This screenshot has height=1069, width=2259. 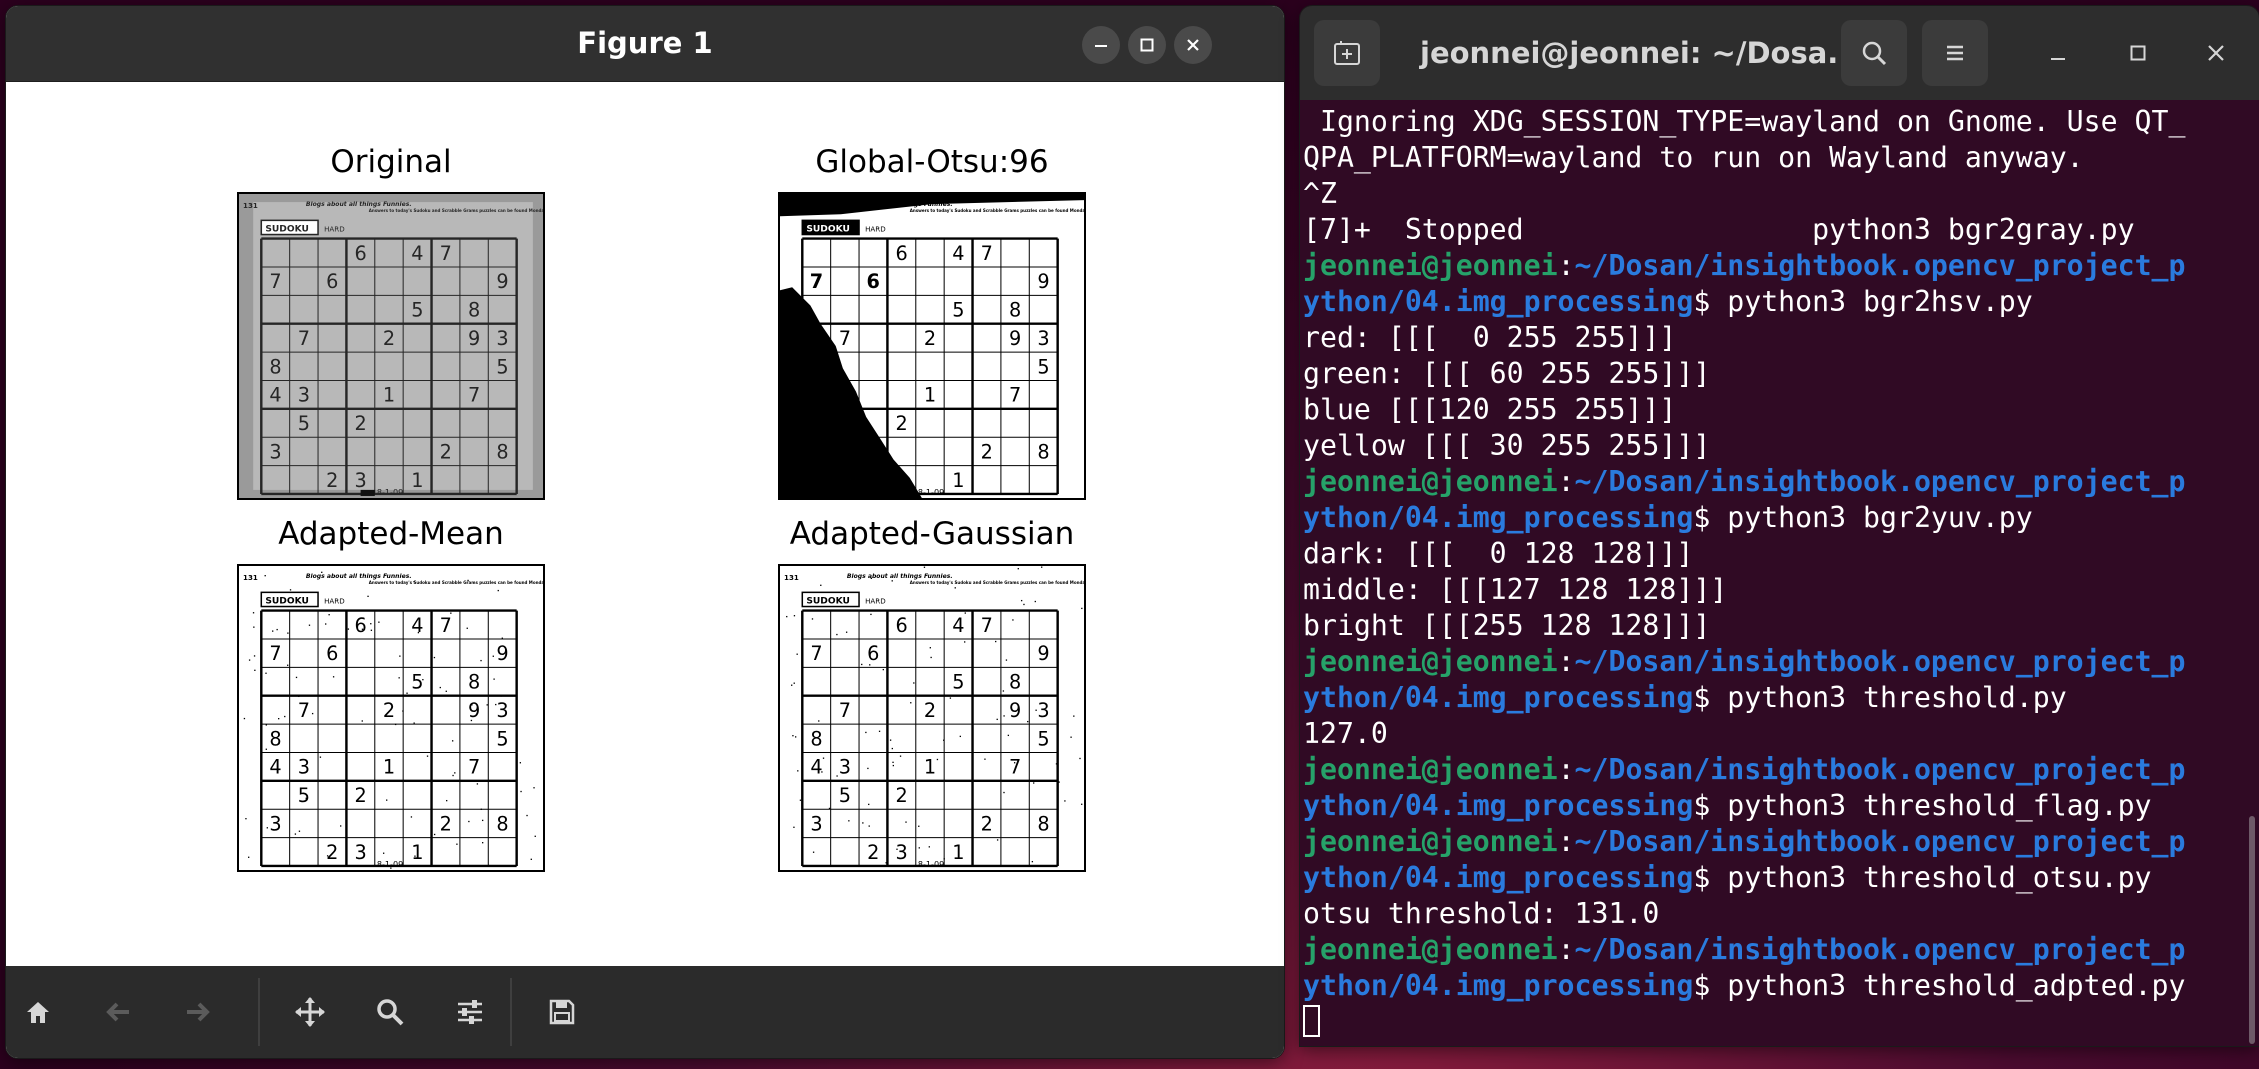 I want to click on zoom-button, so click(x=390, y=1012).